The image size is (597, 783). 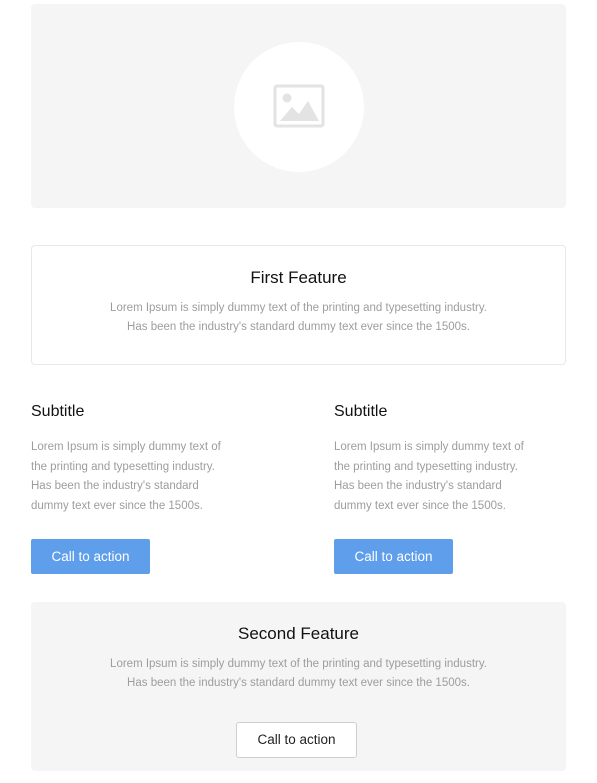 What do you see at coordinates (296, 740) in the screenshot?
I see `second-feature-call-to-action-button: Call to action` at bounding box center [296, 740].